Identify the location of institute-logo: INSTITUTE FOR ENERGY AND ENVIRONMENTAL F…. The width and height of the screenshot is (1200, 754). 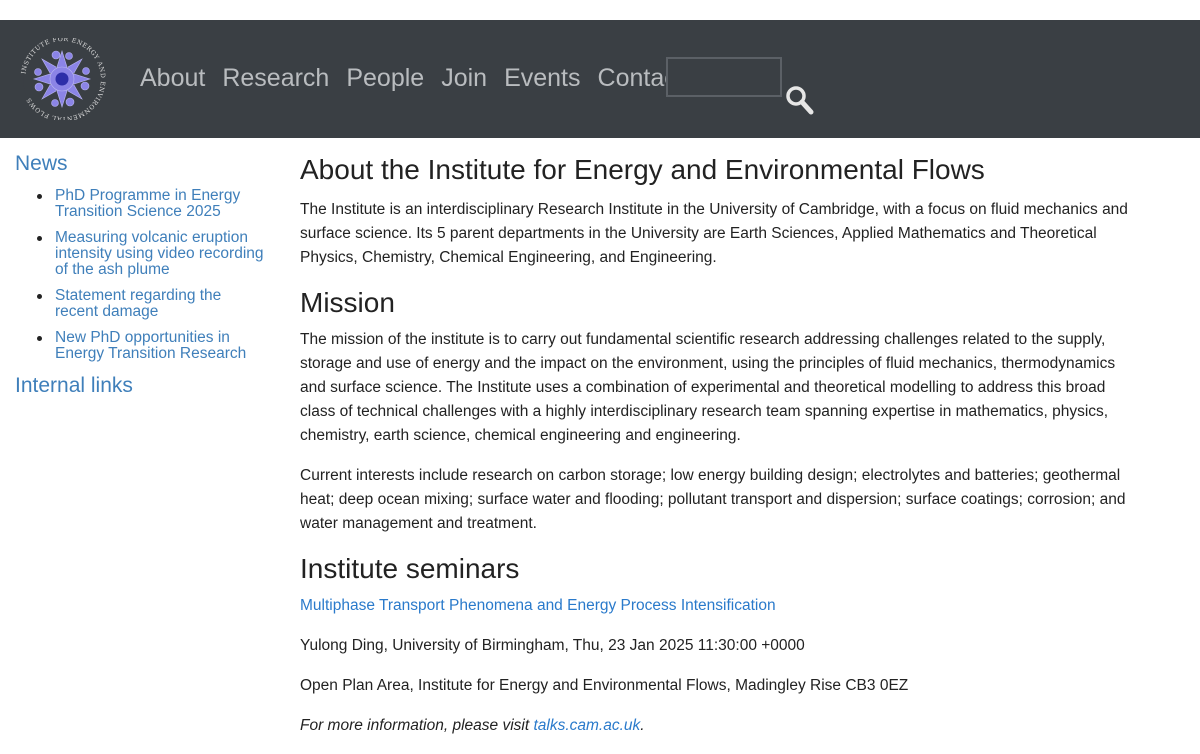
(63, 79).